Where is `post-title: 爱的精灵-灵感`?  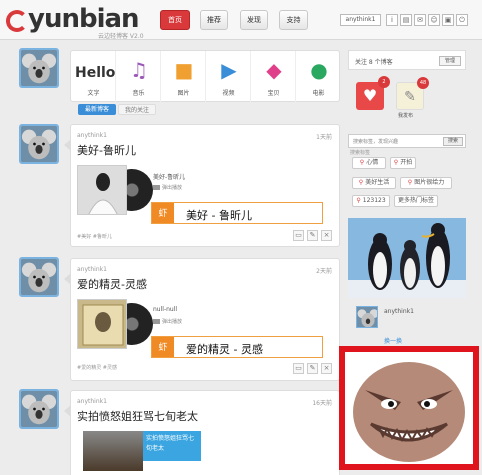 post-title: 爱的精灵-灵感 is located at coordinates (112, 284).